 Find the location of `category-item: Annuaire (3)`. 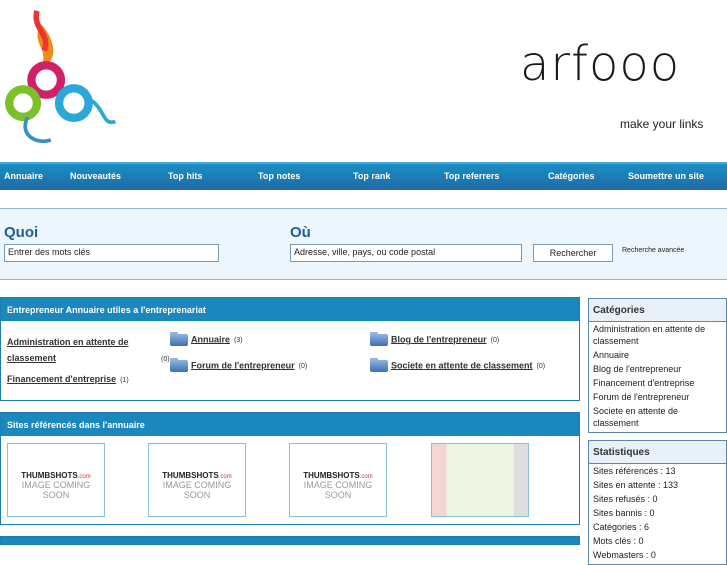

category-item: Annuaire (3) is located at coordinates (206, 339).